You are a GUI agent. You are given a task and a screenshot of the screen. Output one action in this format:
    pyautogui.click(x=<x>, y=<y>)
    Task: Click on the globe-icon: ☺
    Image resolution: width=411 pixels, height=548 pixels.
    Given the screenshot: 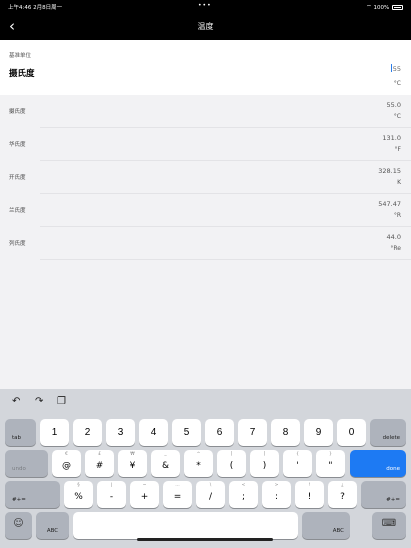 What is the action you would take?
    pyautogui.click(x=18, y=523)
    